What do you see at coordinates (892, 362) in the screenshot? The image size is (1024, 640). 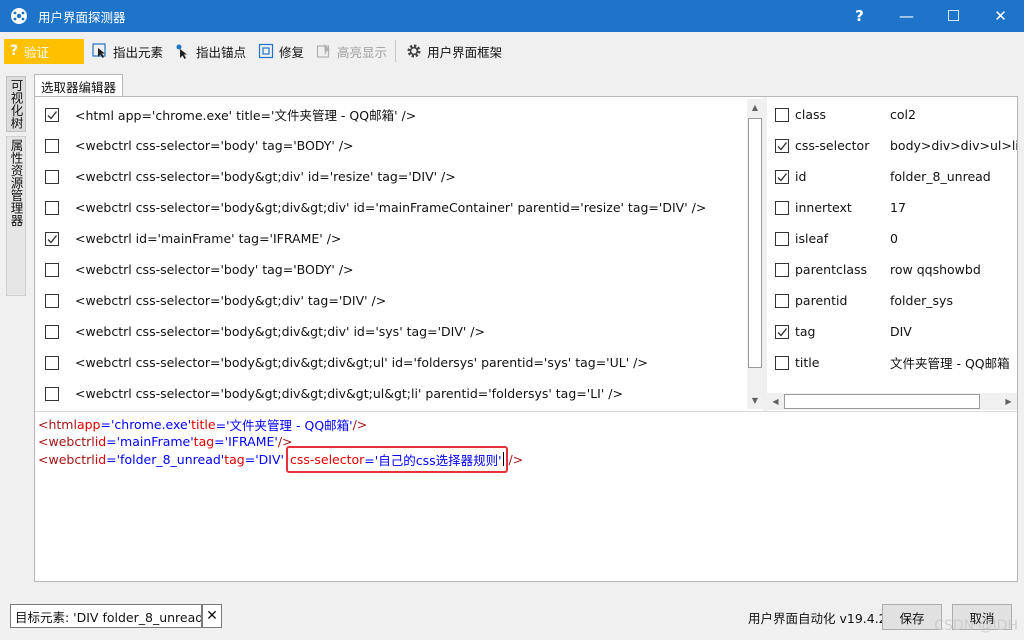 I see `attribute-row: title 文件夹管理 - QQ邮箱` at bounding box center [892, 362].